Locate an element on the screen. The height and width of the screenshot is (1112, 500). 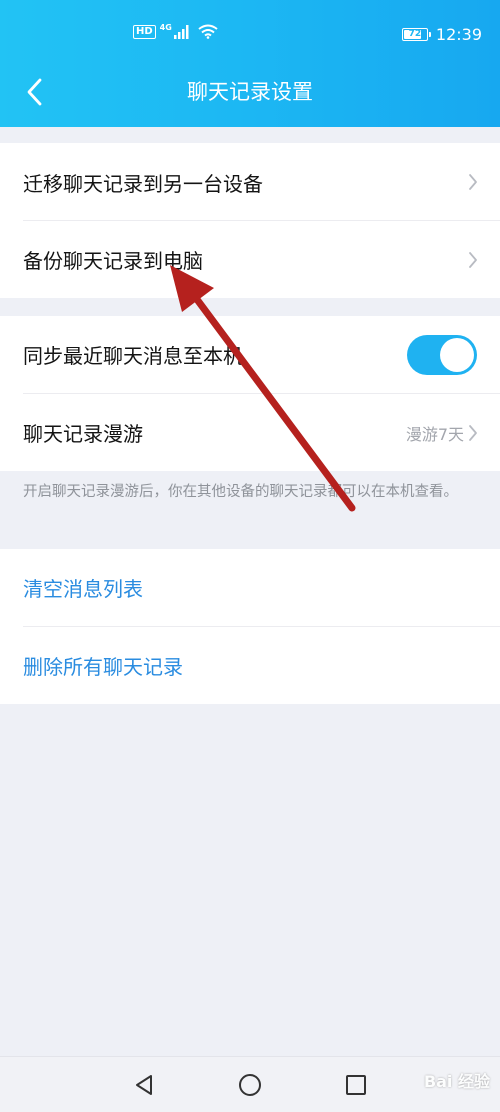
backup-to-pc-row: 备份聊天记录到电脑 is located at coordinates (250, 259).